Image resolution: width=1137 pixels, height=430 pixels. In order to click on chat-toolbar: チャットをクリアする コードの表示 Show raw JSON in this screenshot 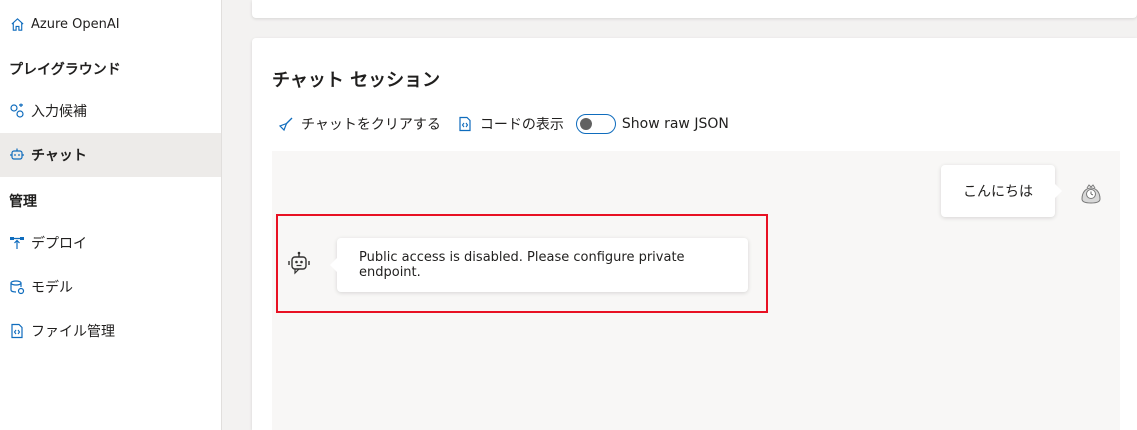, I will do `click(503, 124)`.